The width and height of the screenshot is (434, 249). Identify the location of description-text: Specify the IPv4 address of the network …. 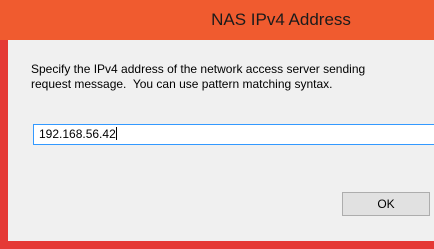
(232, 77).